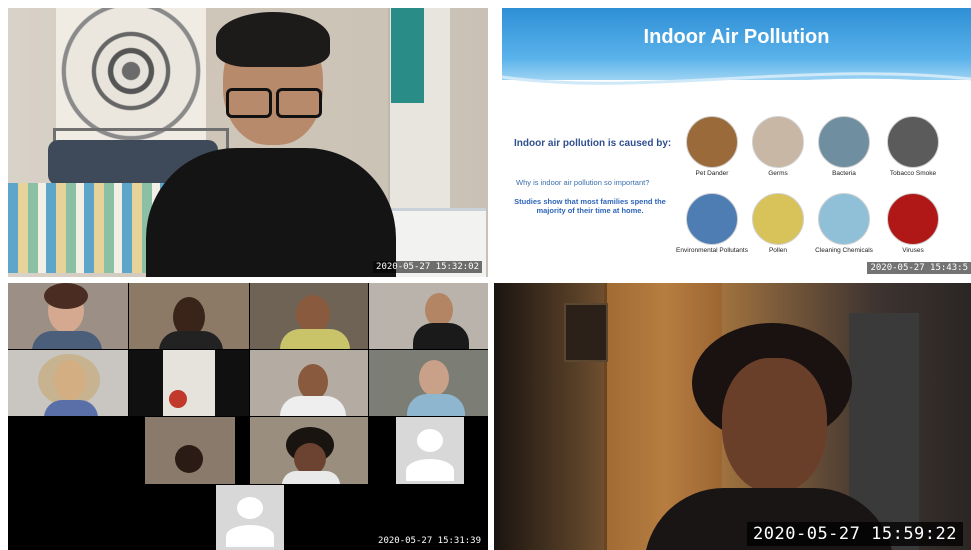 The image size is (971, 550). Describe the element at coordinates (919, 268) in the screenshot. I see `timestamp: 2020-05-27 15:43:5` at that location.